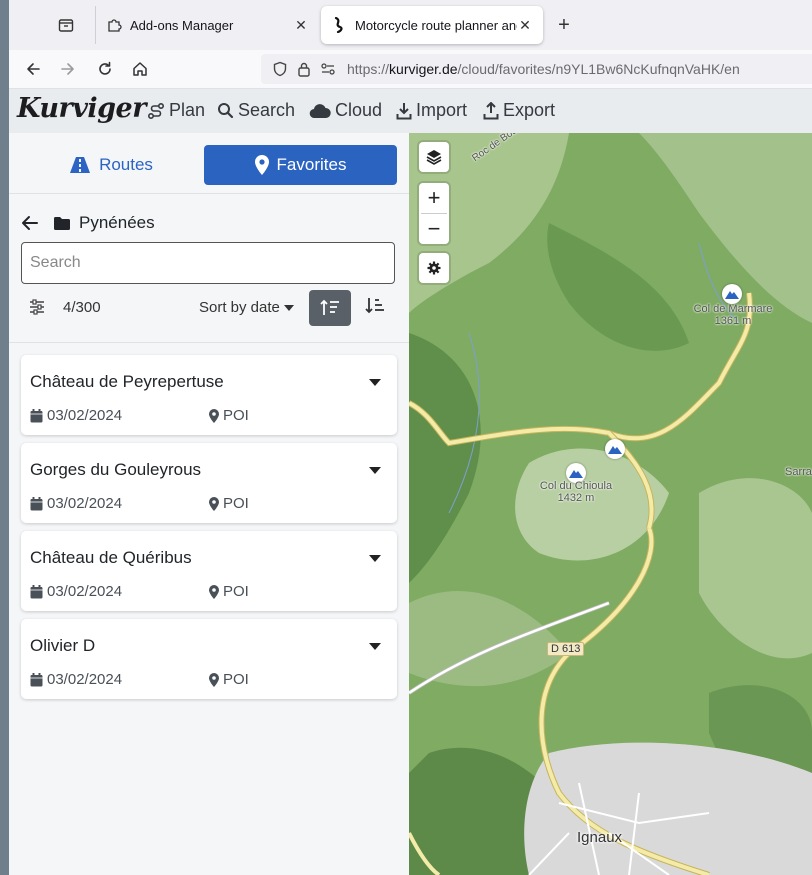 The image size is (812, 875). I want to click on cloud-icon, so click(320, 110).